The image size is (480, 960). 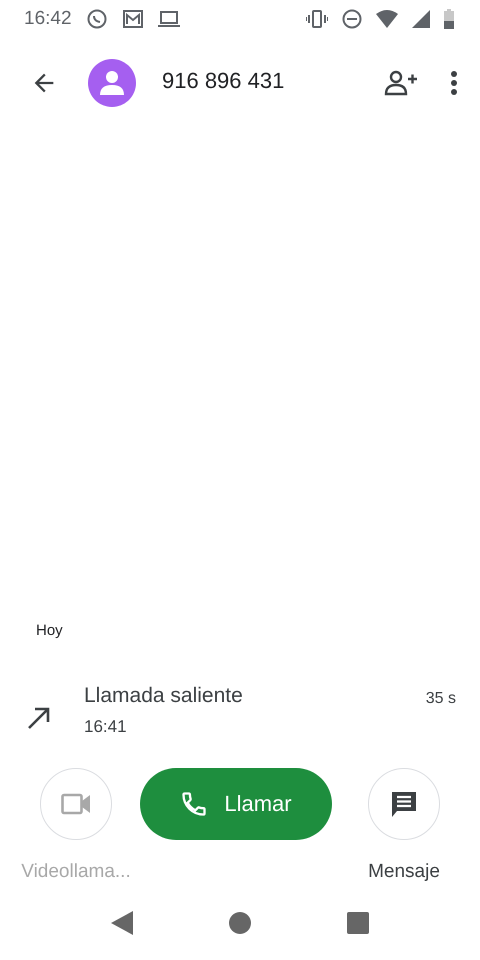 I want to click on action-label: Mensaje, so click(x=404, y=872).